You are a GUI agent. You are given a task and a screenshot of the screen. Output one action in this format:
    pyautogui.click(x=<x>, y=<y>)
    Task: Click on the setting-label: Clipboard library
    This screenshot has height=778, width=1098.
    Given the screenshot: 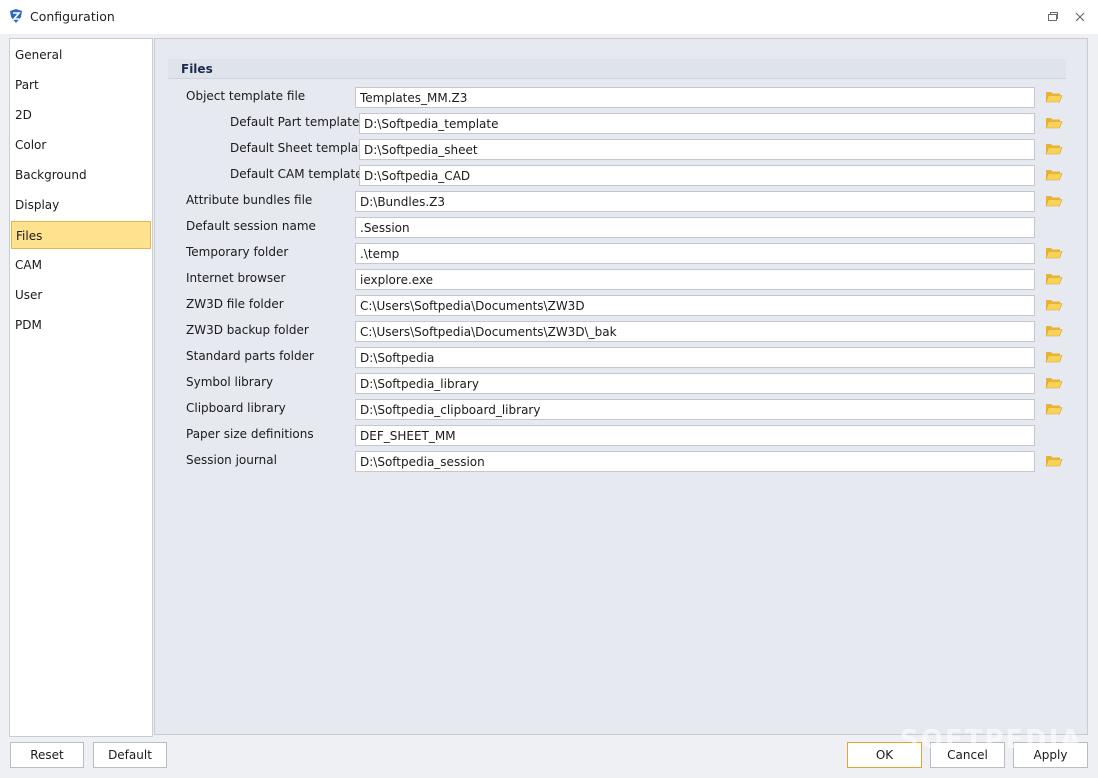 What is the action you would take?
    pyautogui.click(x=236, y=408)
    